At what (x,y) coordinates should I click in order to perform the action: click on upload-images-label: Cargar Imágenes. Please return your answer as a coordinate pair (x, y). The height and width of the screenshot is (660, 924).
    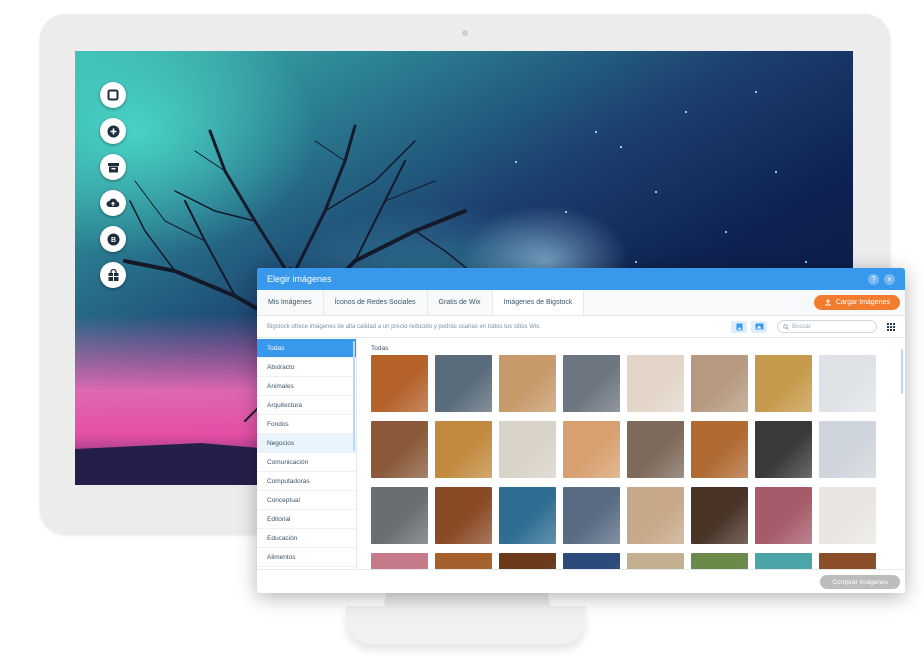
    Looking at the image, I should click on (862, 302).